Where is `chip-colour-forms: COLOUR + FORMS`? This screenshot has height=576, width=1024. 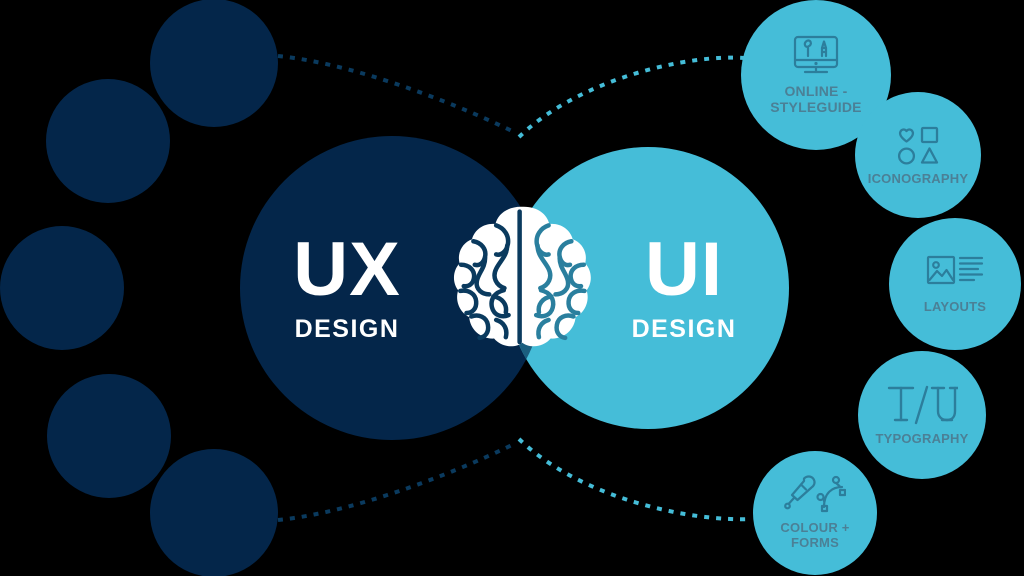
chip-colour-forms: COLOUR + FORMS is located at coordinates (815, 513).